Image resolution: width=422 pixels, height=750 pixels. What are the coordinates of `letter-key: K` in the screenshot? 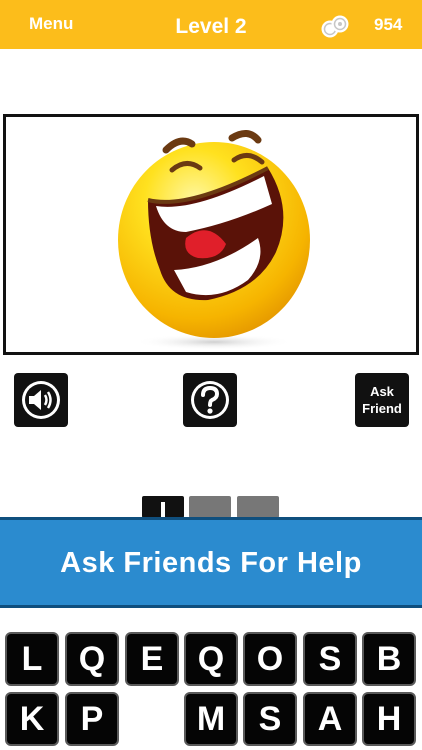 It's located at (32, 719).